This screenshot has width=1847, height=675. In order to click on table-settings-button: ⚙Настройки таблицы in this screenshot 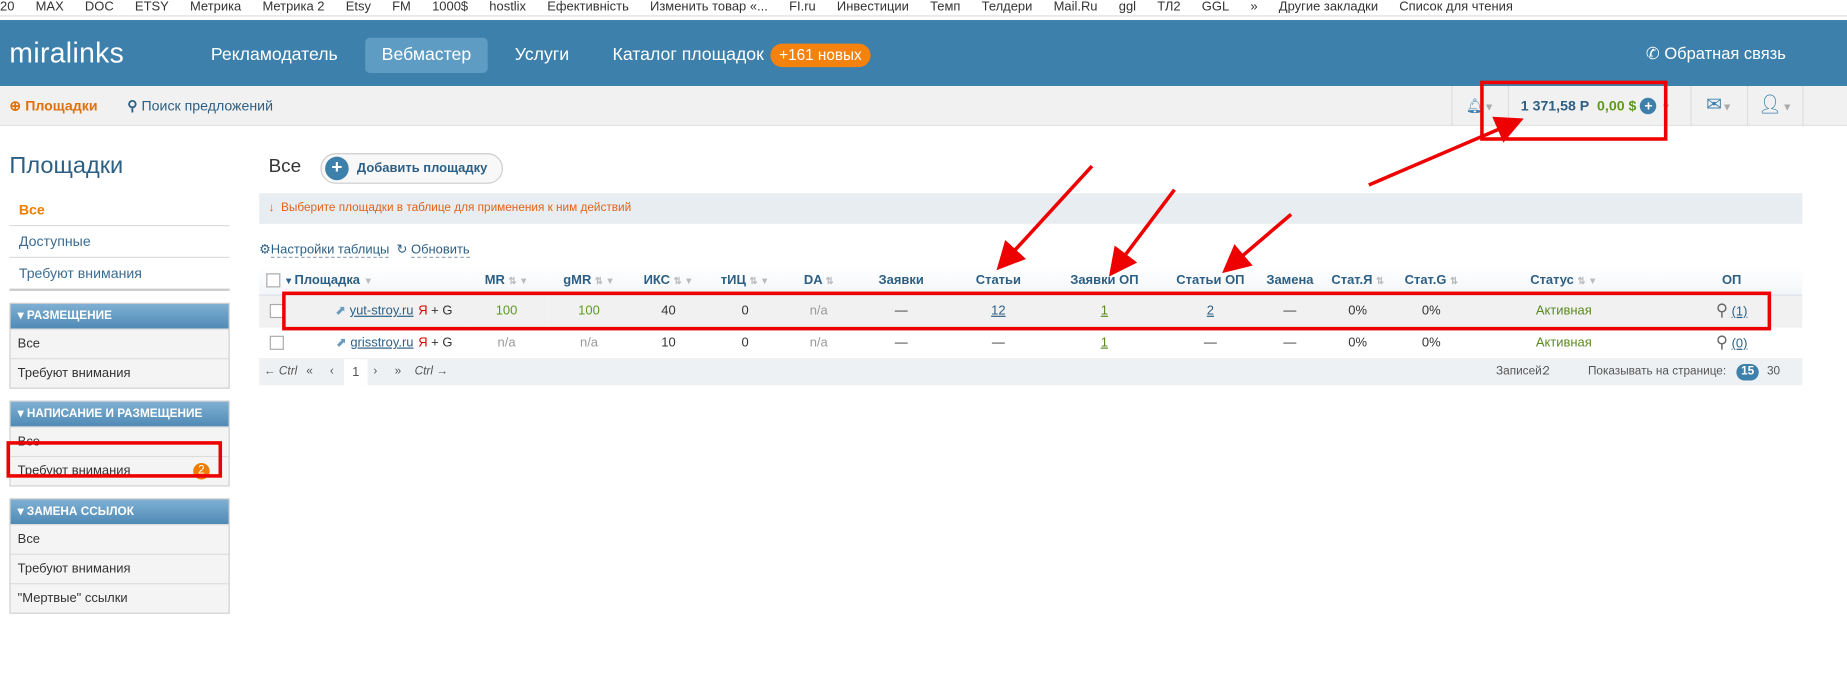, I will do `click(324, 250)`.